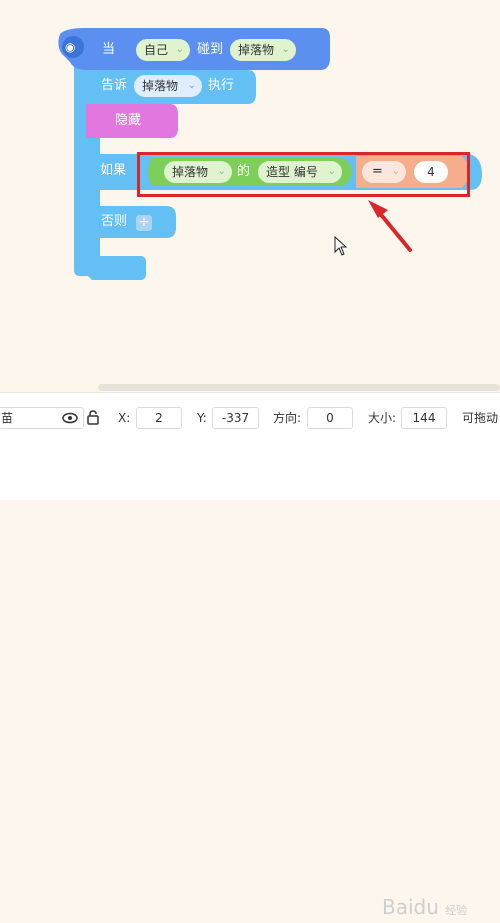 The height and width of the screenshot is (923, 500). Describe the element at coordinates (93, 417) in the screenshot. I see `lock-icon` at that location.